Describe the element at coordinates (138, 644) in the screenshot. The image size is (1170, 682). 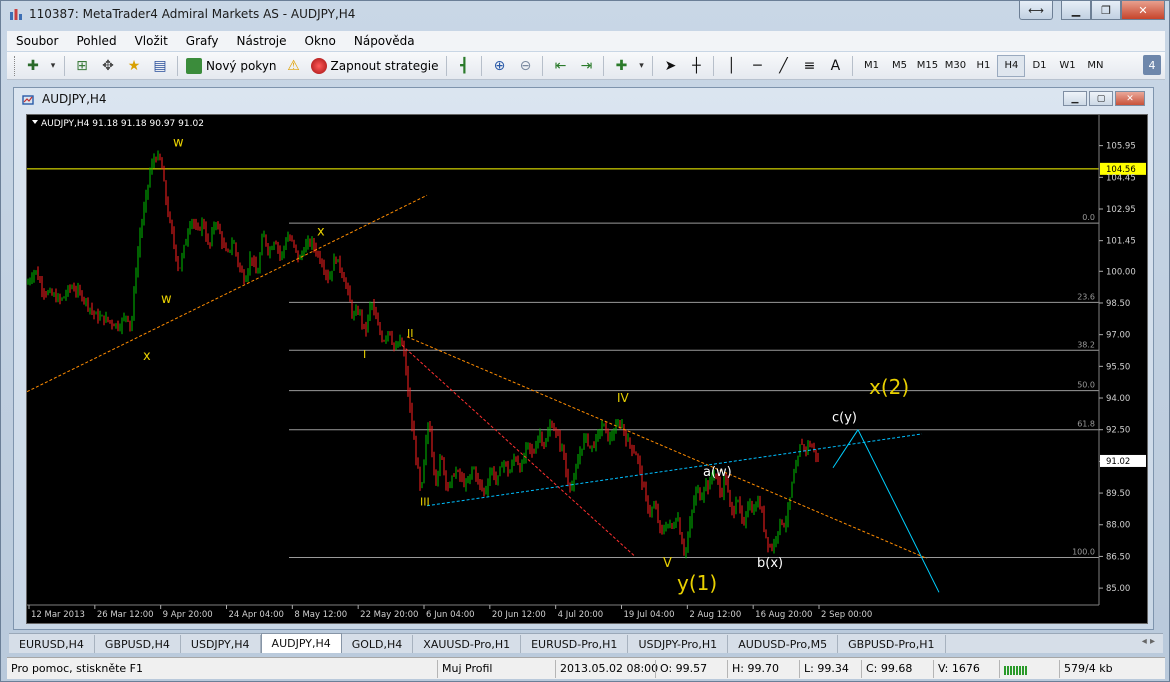
I see `tab-gbpusd-h4: GBPUSD,H4` at that location.